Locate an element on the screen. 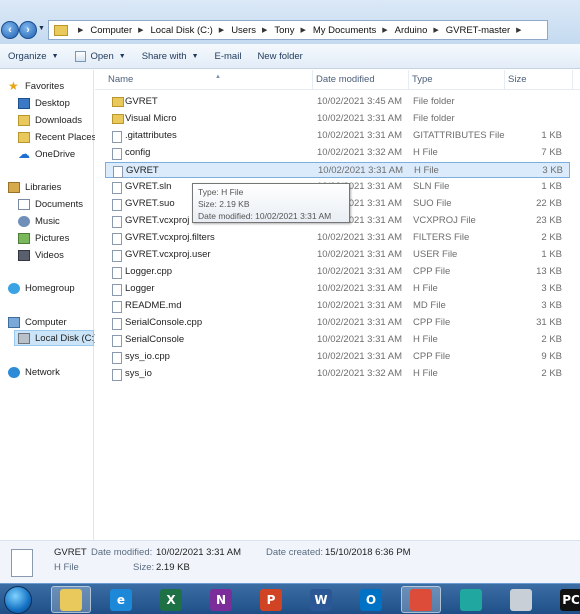 Image resolution: width=580 pixels, height=614 pixels. breadcrumb-gvret-master: GVRET-master ▶ is located at coordinates (487, 30).